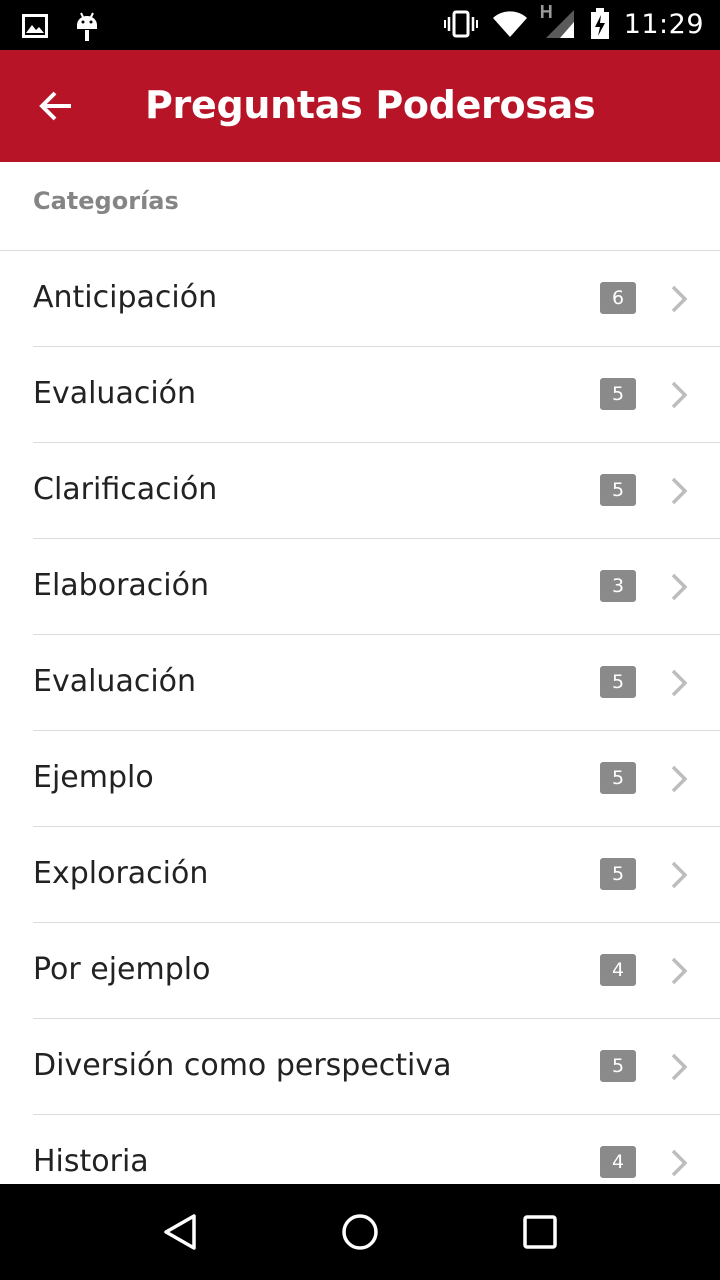 This screenshot has width=720, height=1280. What do you see at coordinates (618, 298) in the screenshot?
I see `count-badge: 6` at bounding box center [618, 298].